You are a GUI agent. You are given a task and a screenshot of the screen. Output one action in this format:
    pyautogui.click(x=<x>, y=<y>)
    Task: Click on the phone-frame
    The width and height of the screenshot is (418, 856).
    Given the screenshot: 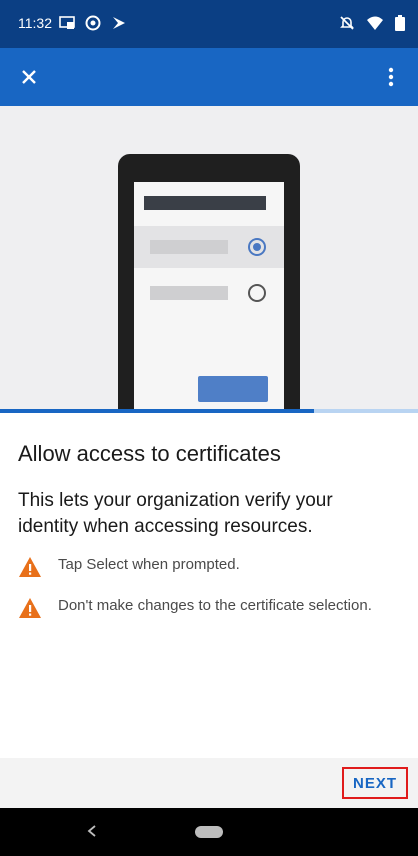 What is the action you would take?
    pyautogui.click(x=209, y=281)
    